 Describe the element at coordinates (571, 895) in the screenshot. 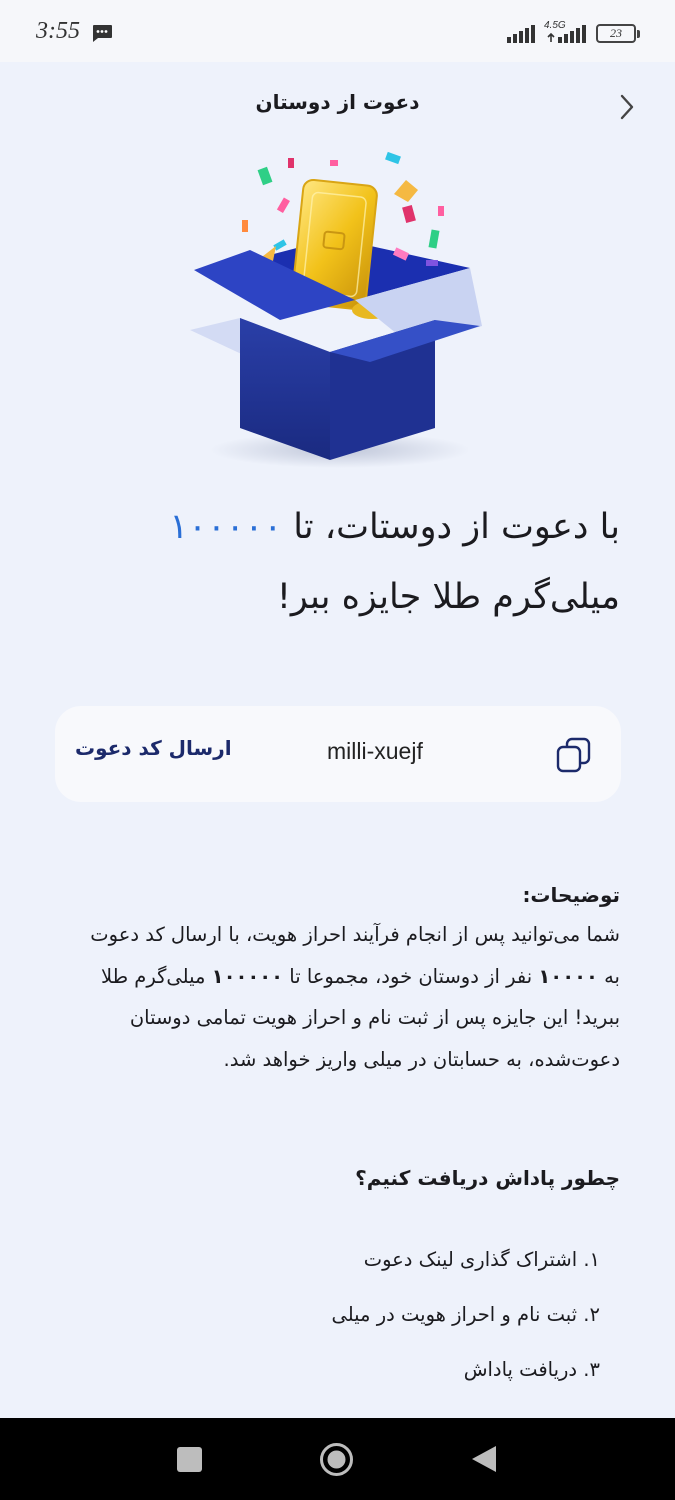

I see `description-title: توضیحات:` at that location.